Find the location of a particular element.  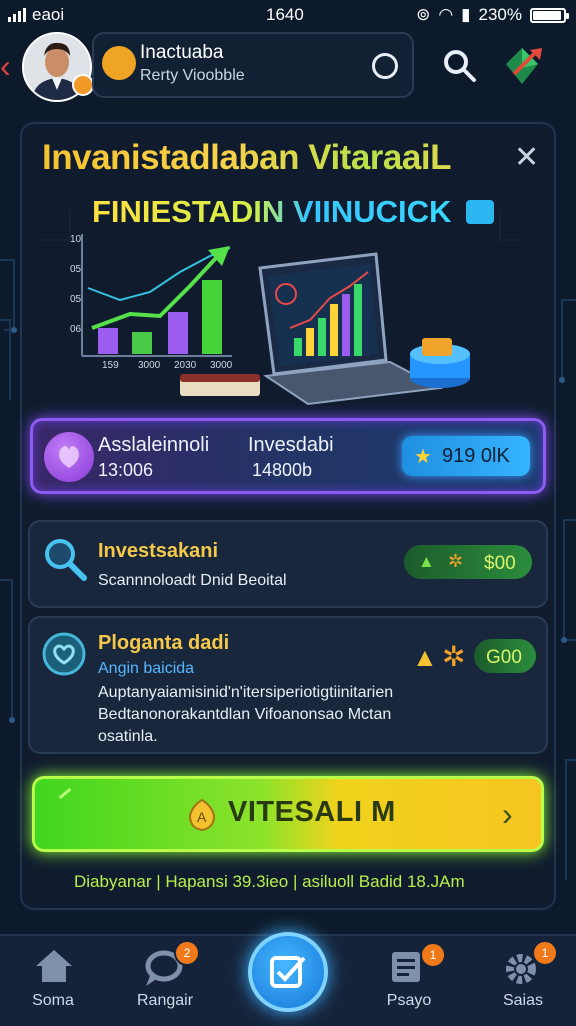

center-task-button is located at coordinates (288, 972).